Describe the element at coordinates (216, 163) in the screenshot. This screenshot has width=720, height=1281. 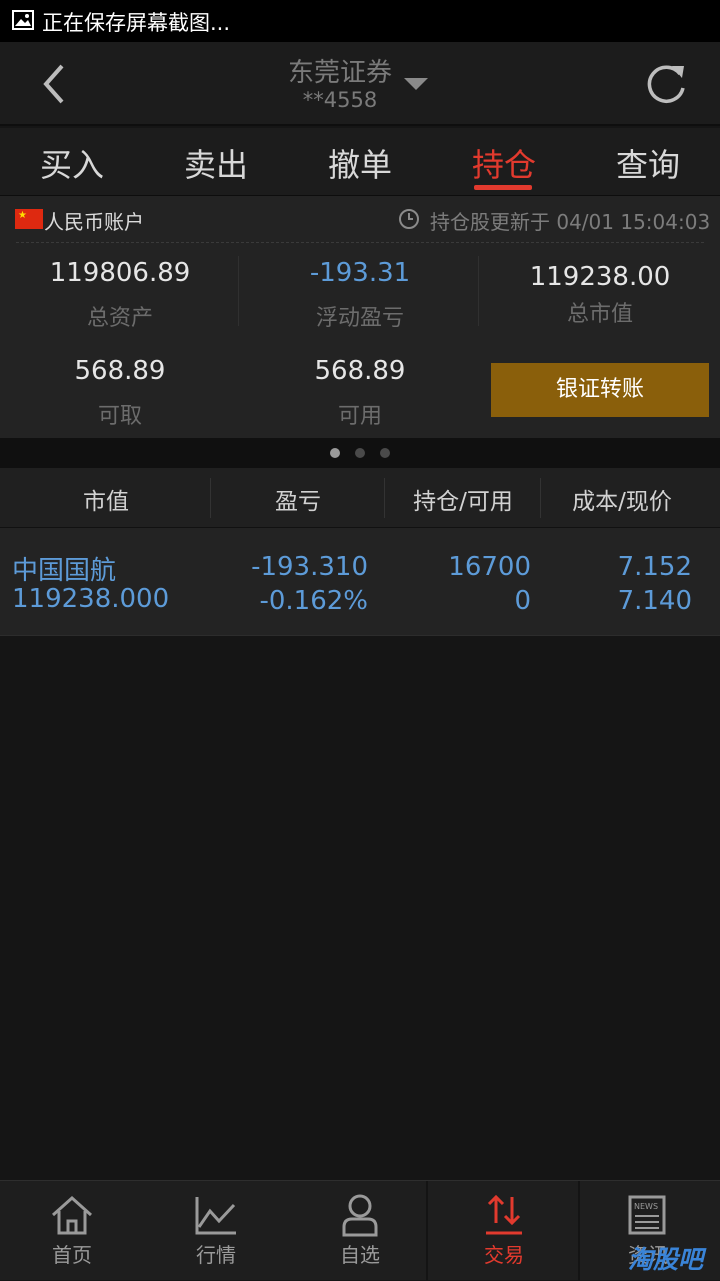
I see `tab-sell: 卖出` at that location.